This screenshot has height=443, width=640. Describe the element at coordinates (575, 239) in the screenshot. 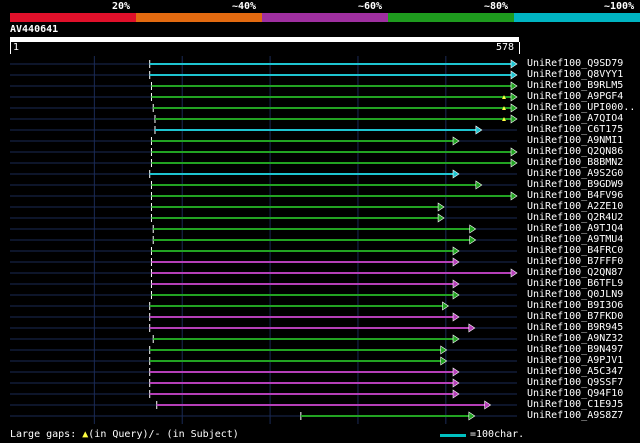

I see `hit-name-link: UniRef100_A9TMU4` at that location.